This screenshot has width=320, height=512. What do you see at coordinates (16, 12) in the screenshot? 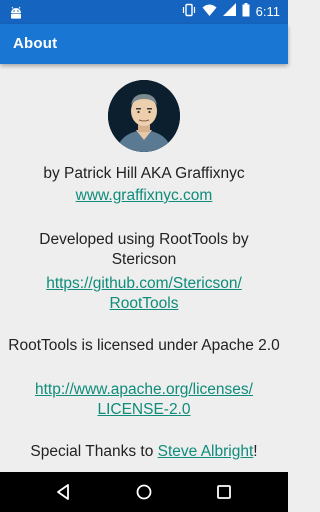
I see `android-icon` at bounding box center [16, 12].